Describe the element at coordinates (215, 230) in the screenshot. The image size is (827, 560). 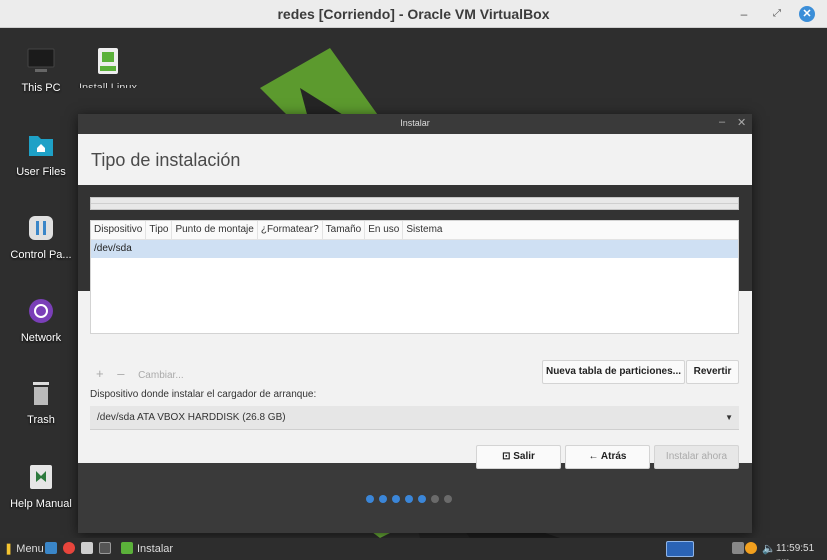
I see `column-header: Punto de montaje` at that location.